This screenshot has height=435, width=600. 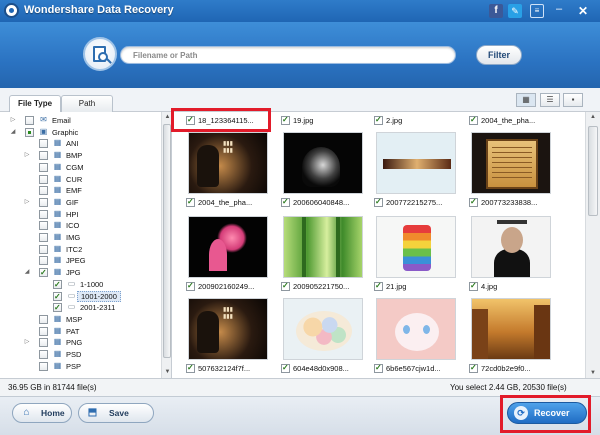 What do you see at coordinates (419, 121) in the screenshot?
I see `thumbnail-label: 2.jpg` at bounding box center [419, 121].